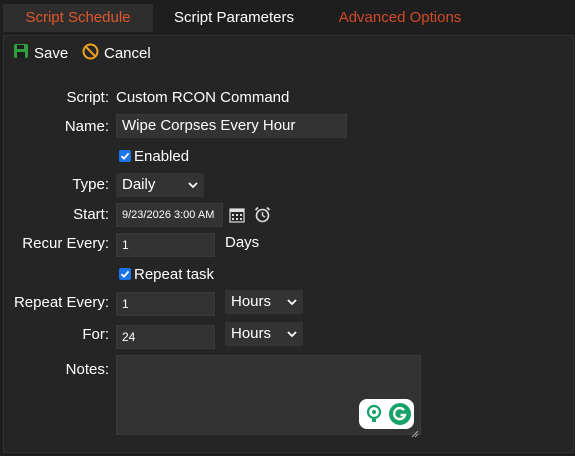 The image size is (575, 456). Describe the element at coordinates (234, 18) in the screenshot. I see `tab-script-parameters: Script Parameters` at that location.